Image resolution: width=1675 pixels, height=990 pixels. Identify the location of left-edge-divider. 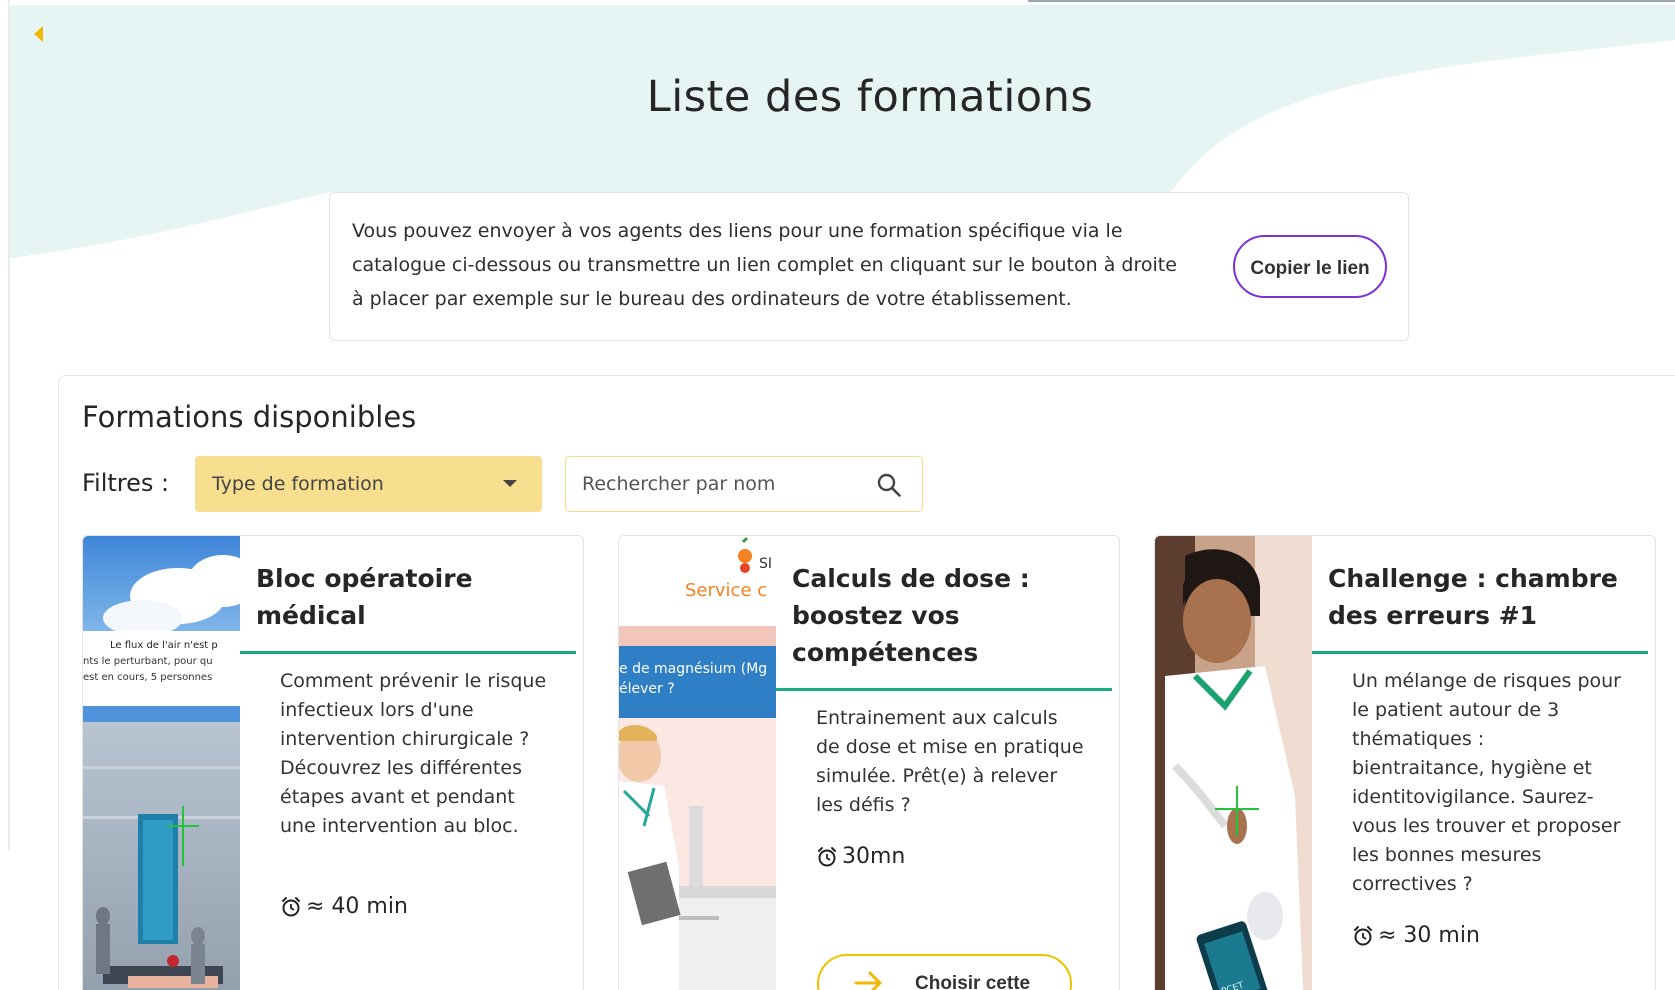
(9, 425).